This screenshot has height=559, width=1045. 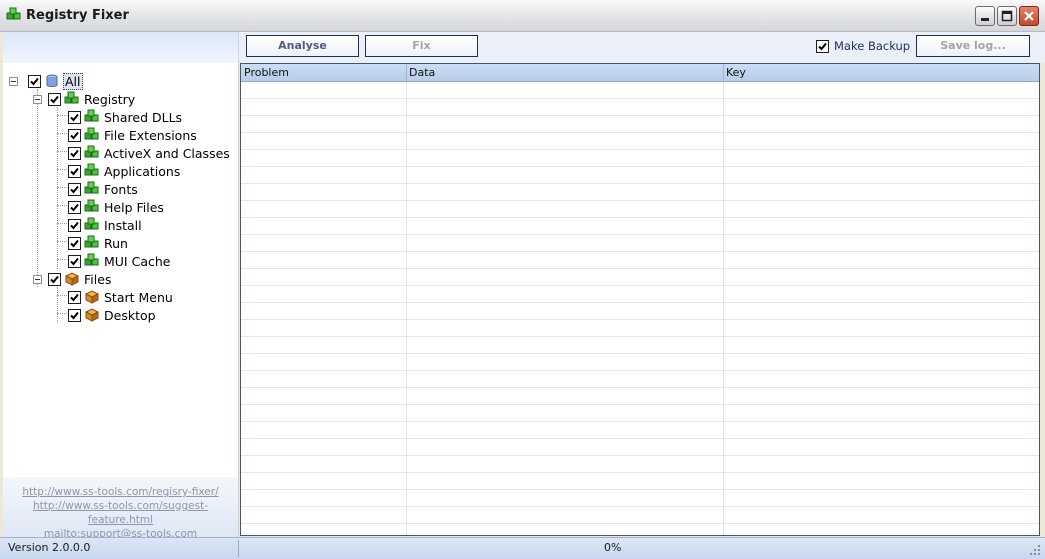 I want to click on column-header-data: Data, so click(x=422, y=72).